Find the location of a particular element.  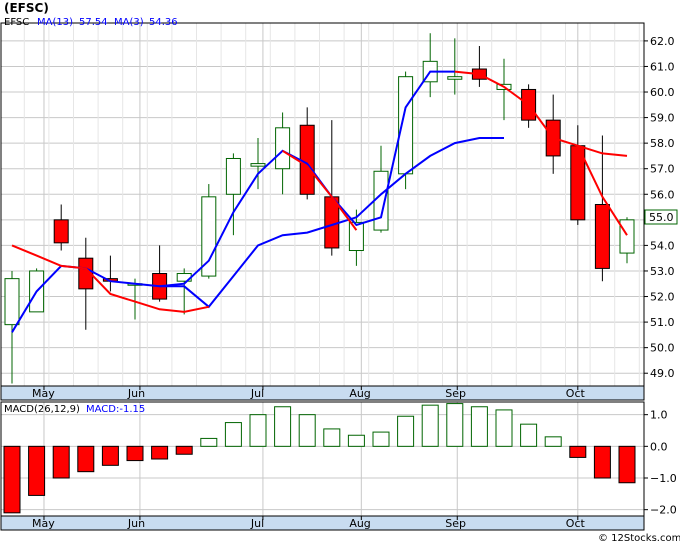

legend-ma3-label: MA(3) is located at coordinates (129, 22).